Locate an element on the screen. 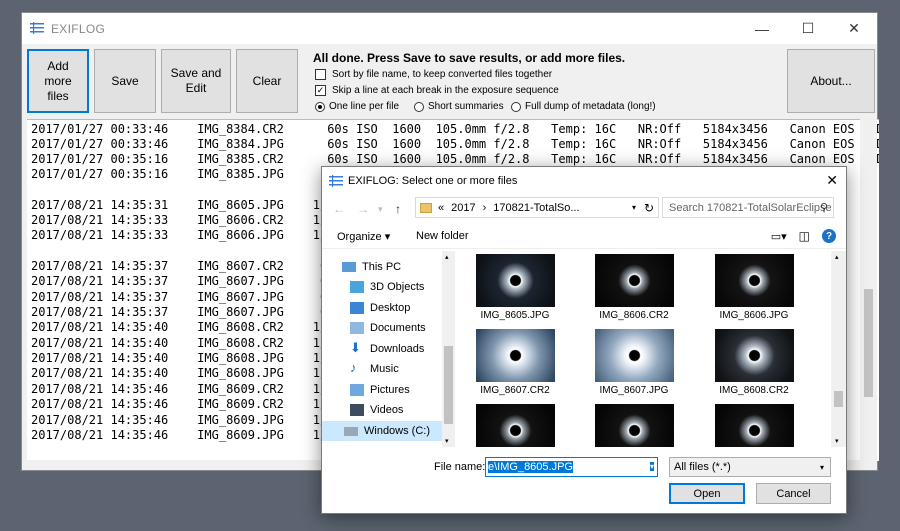 The height and width of the screenshot is (531, 900). nav-label: Pictures is located at coordinates (390, 390).